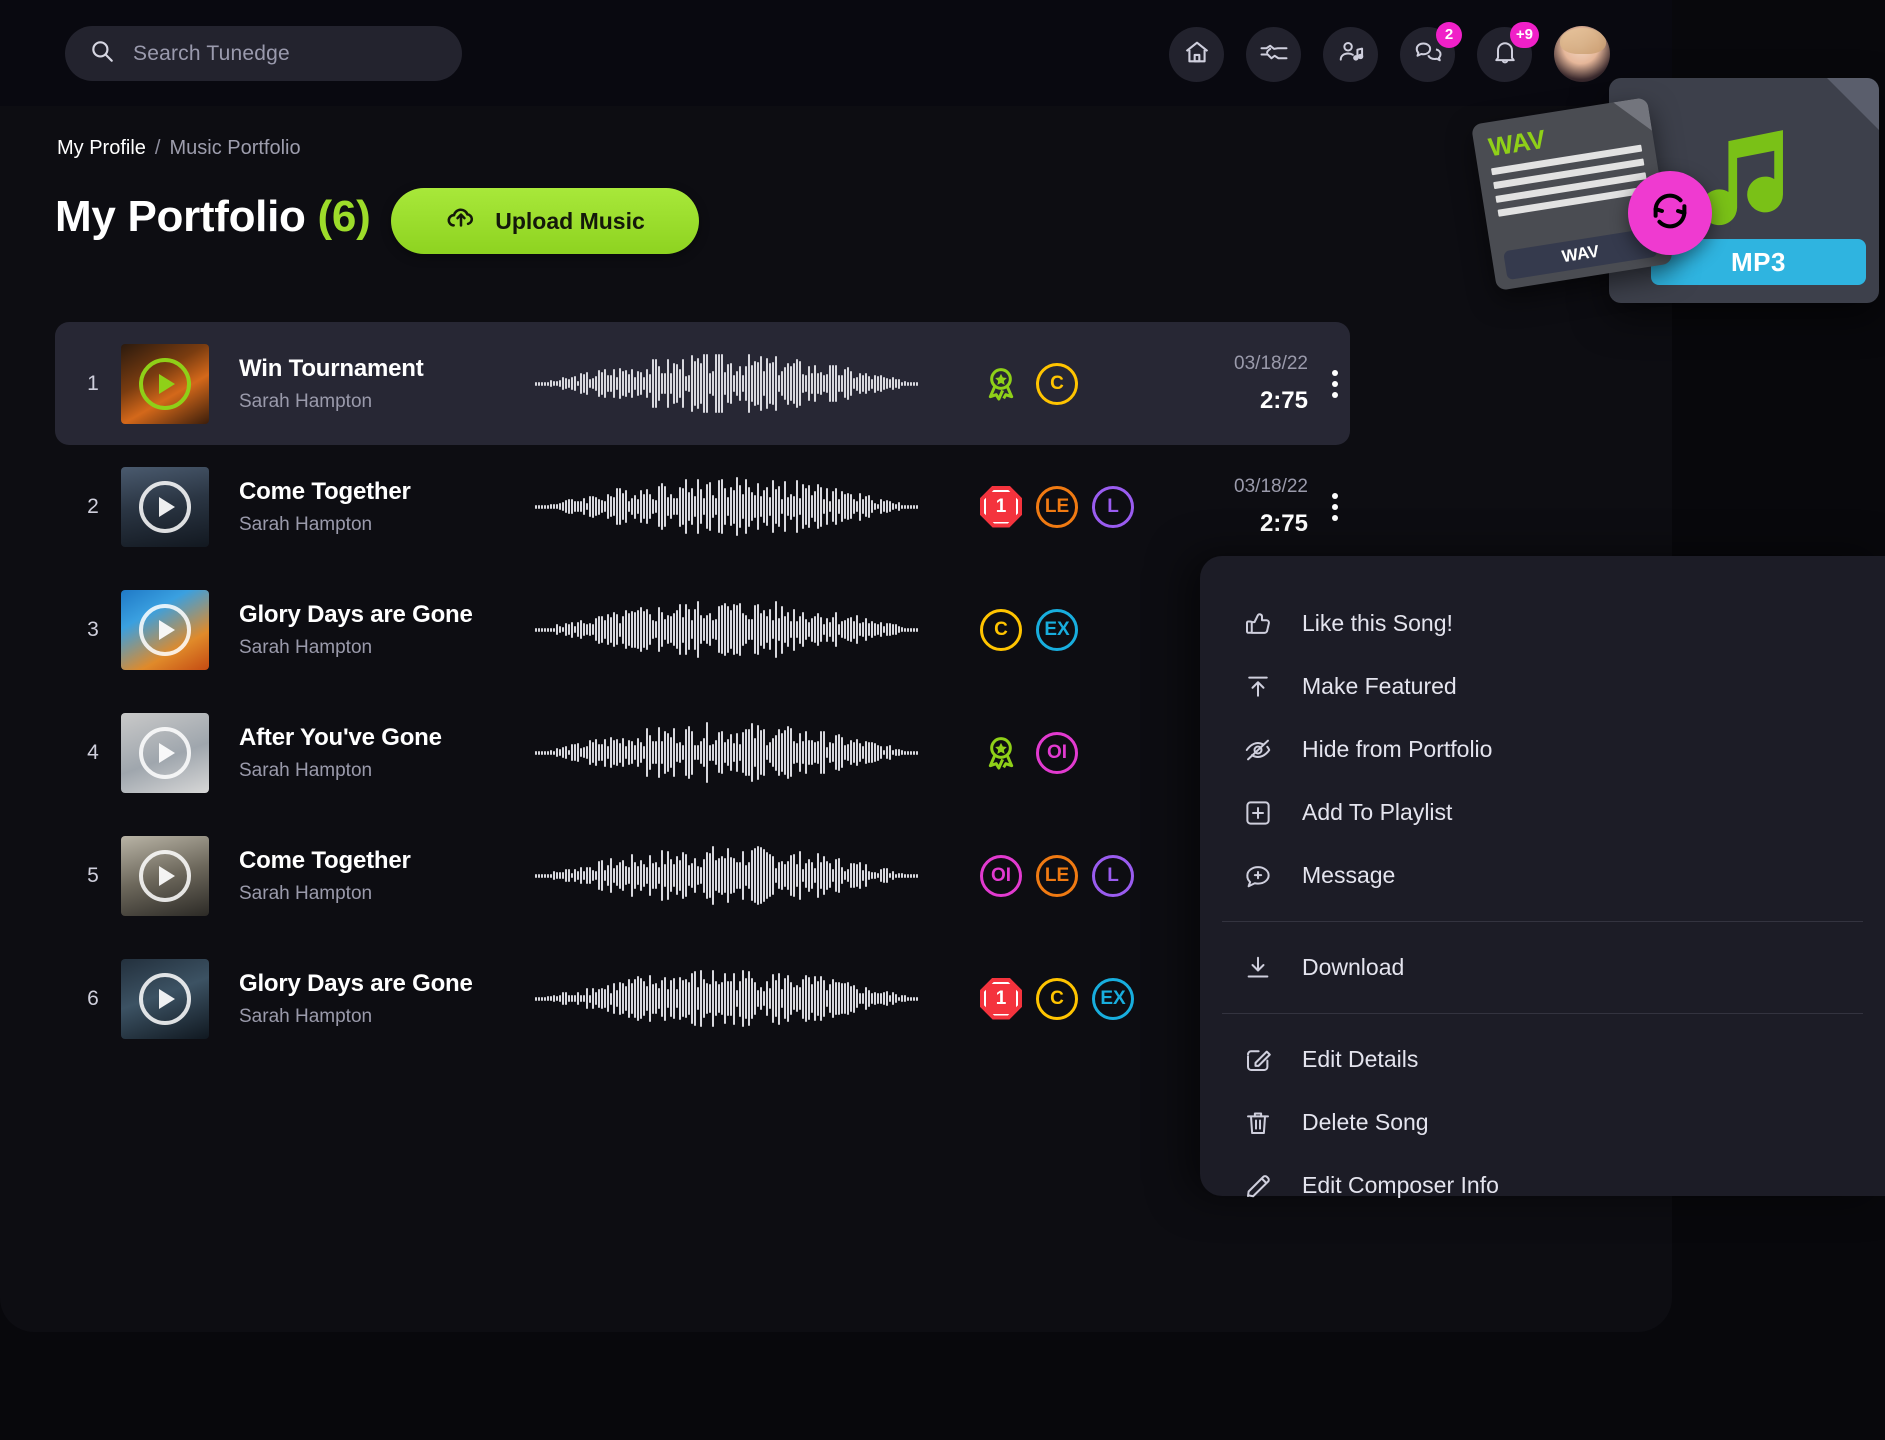 The height and width of the screenshot is (1440, 1885). I want to click on menu-item-delete-song: Delete Song, so click(1542, 1122).